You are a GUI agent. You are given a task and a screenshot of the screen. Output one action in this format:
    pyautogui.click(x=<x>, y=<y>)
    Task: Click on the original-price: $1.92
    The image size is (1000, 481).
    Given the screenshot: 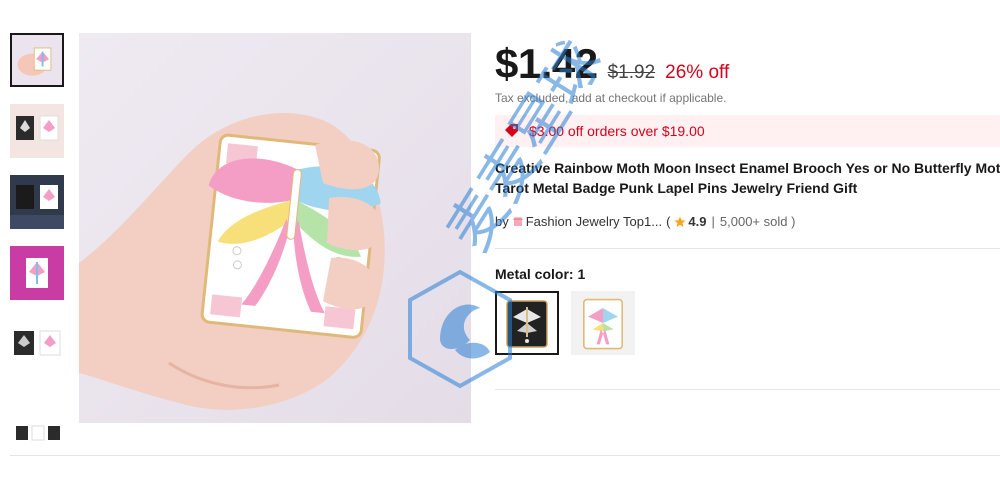 What is the action you would take?
    pyautogui.click(x=631, y=72)
    